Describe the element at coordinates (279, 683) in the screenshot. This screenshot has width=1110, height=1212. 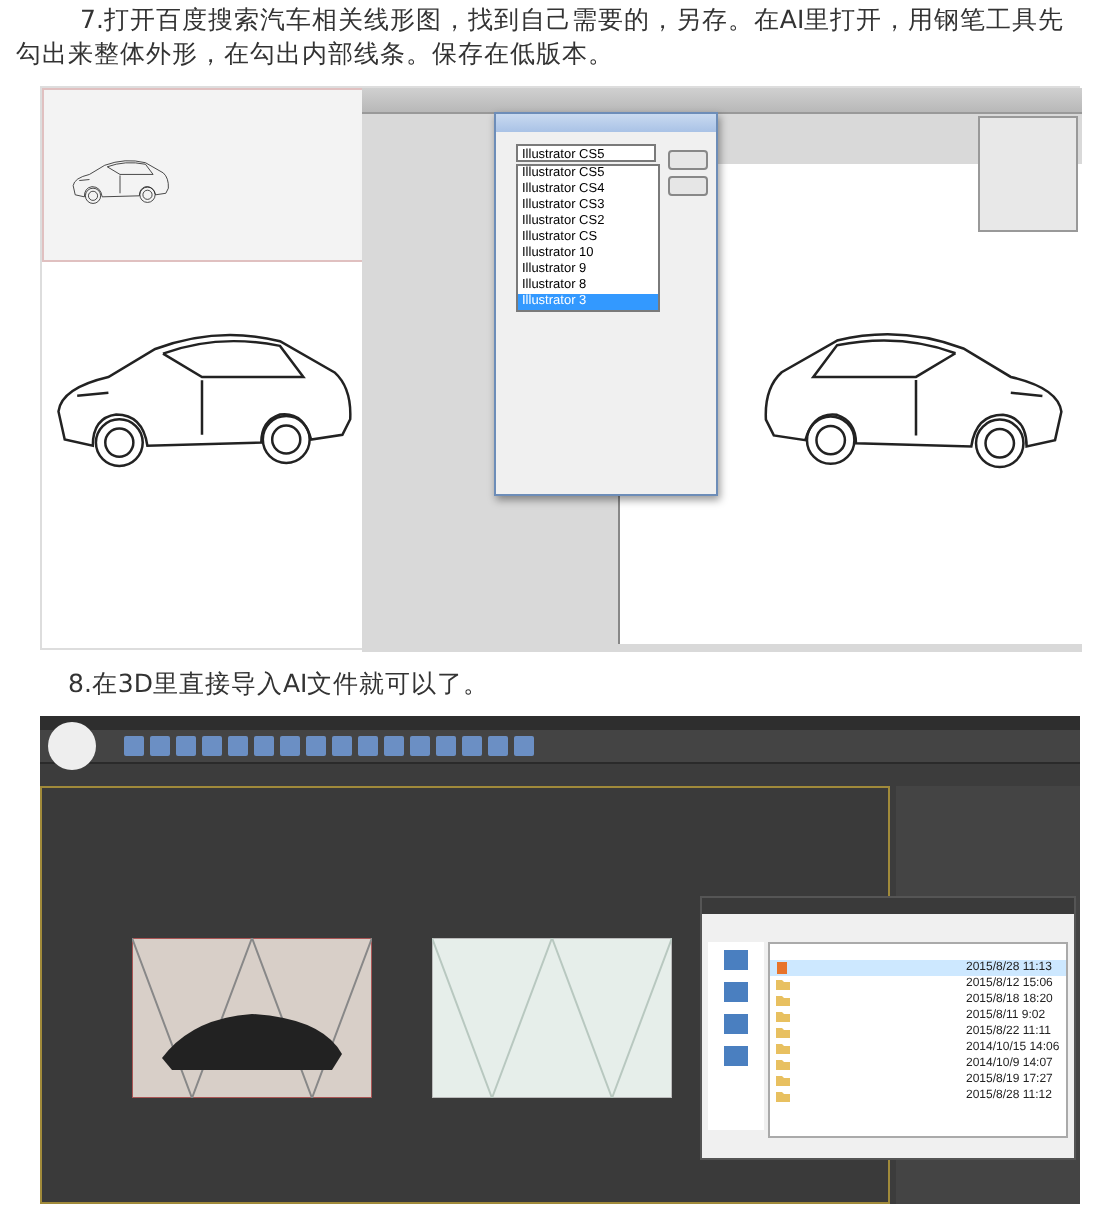
I see `step-paragraph: 8.在3D里直接导入AI文件就可以了。` at that location.